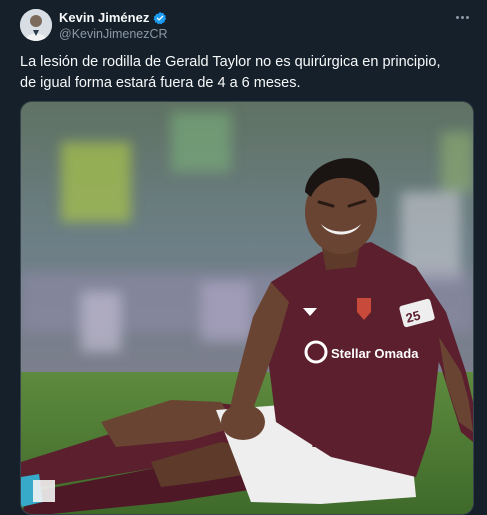  Describe the element at coordinates (113, 34) in the screenshot. I see `author-handle: @KevinJimenezCR` at that location.